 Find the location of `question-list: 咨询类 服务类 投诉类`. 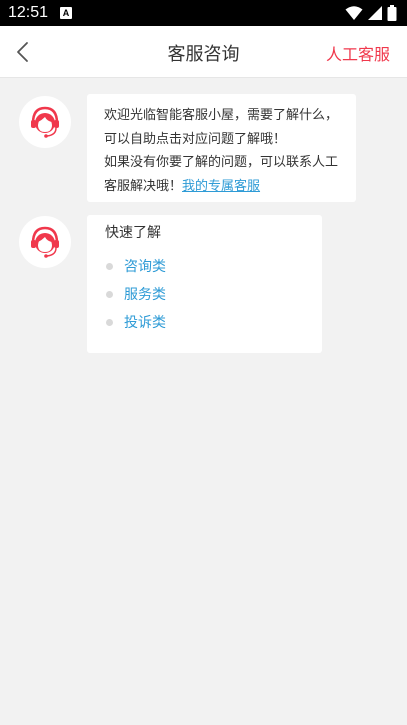

question-list: 咨询类 服务类 投诉类 is located at coordinates (204, 294).